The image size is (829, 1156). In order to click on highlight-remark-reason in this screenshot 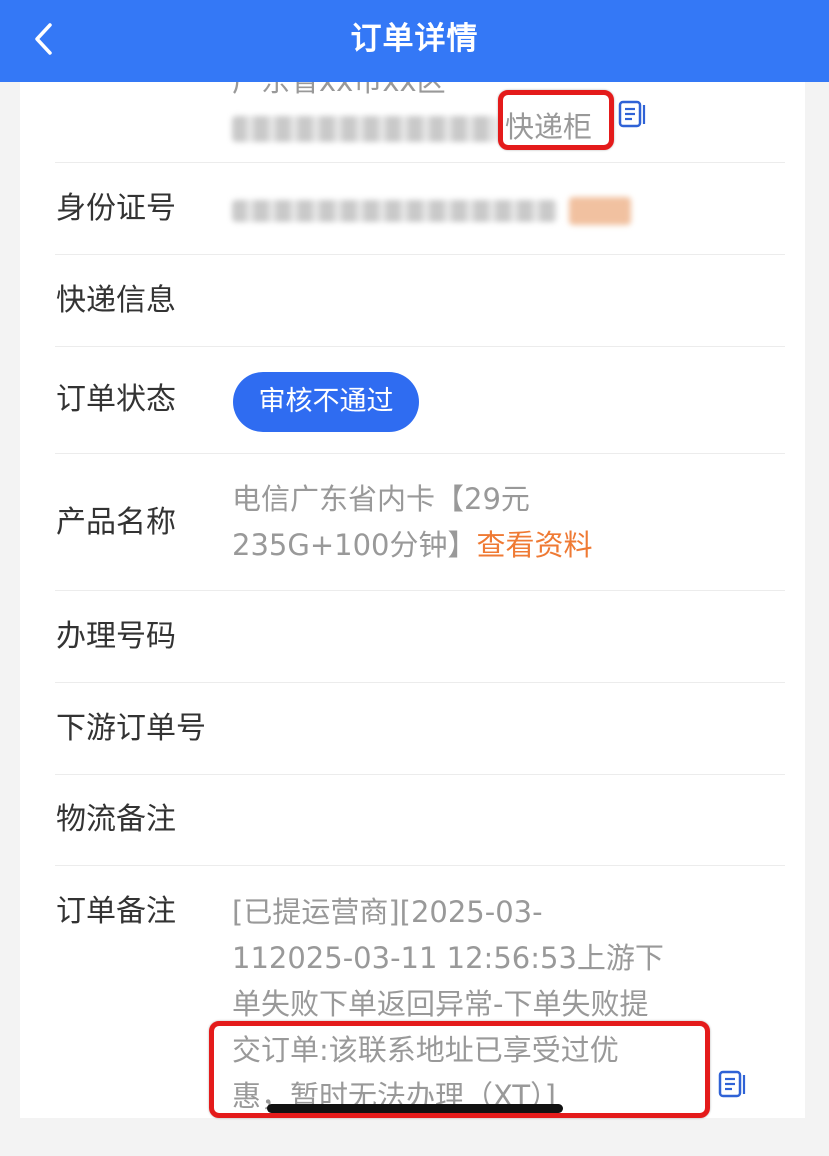, I will do `click(459, 1069)`.